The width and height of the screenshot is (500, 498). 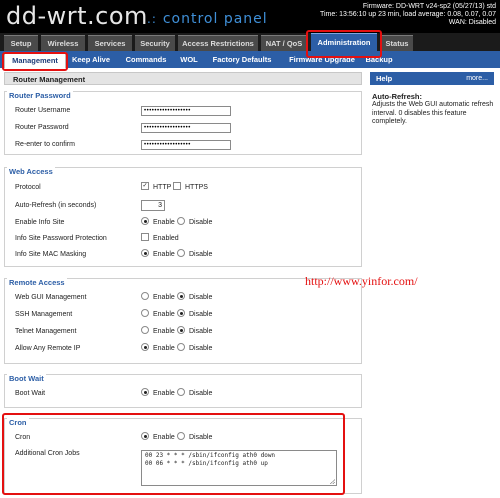 I want to click on telnet-disable-radio, so click(x=181, y=330).